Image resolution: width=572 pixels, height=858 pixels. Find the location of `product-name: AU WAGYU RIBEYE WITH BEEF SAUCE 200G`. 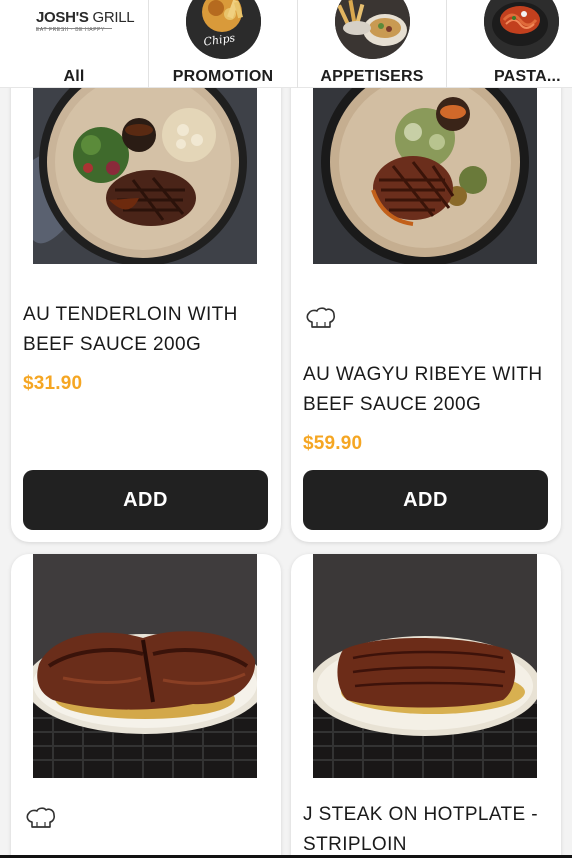

product-name: AU WAGYU RIBEYE WITH BEEF SAUCE 200G is located at coordinates (423, 389).